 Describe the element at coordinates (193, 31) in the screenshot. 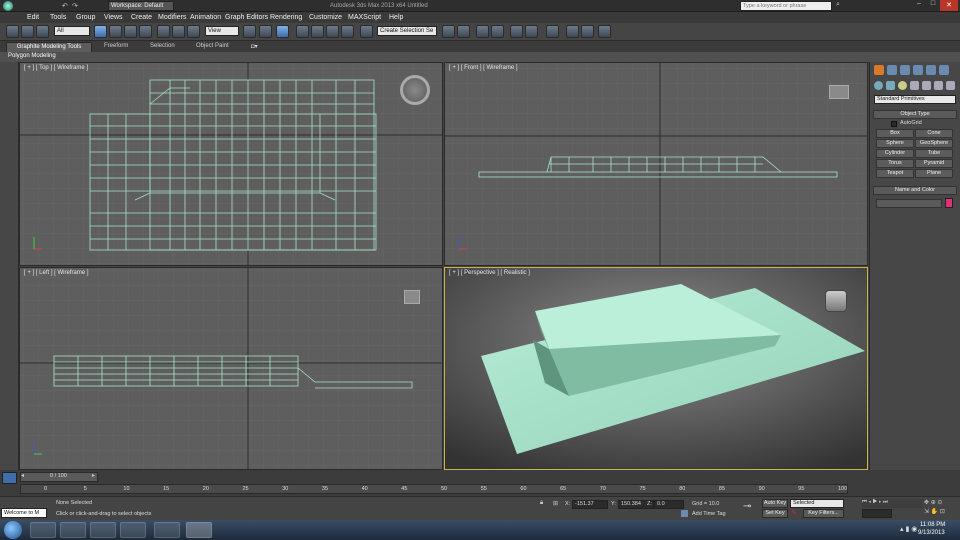

I see `select-scale-icon` at that location.